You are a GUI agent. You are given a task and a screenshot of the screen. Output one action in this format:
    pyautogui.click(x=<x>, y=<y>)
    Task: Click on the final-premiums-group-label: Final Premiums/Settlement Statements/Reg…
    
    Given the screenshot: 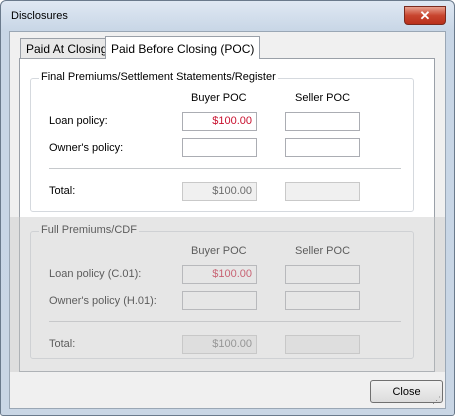 What is the action you would take?
    pyautogui.click(x=158, y=77)
    